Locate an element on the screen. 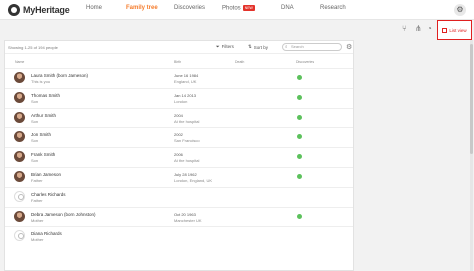 This screenshot has height=271, width=474. birth-date: 2002 is located at coordinates (178, 135).